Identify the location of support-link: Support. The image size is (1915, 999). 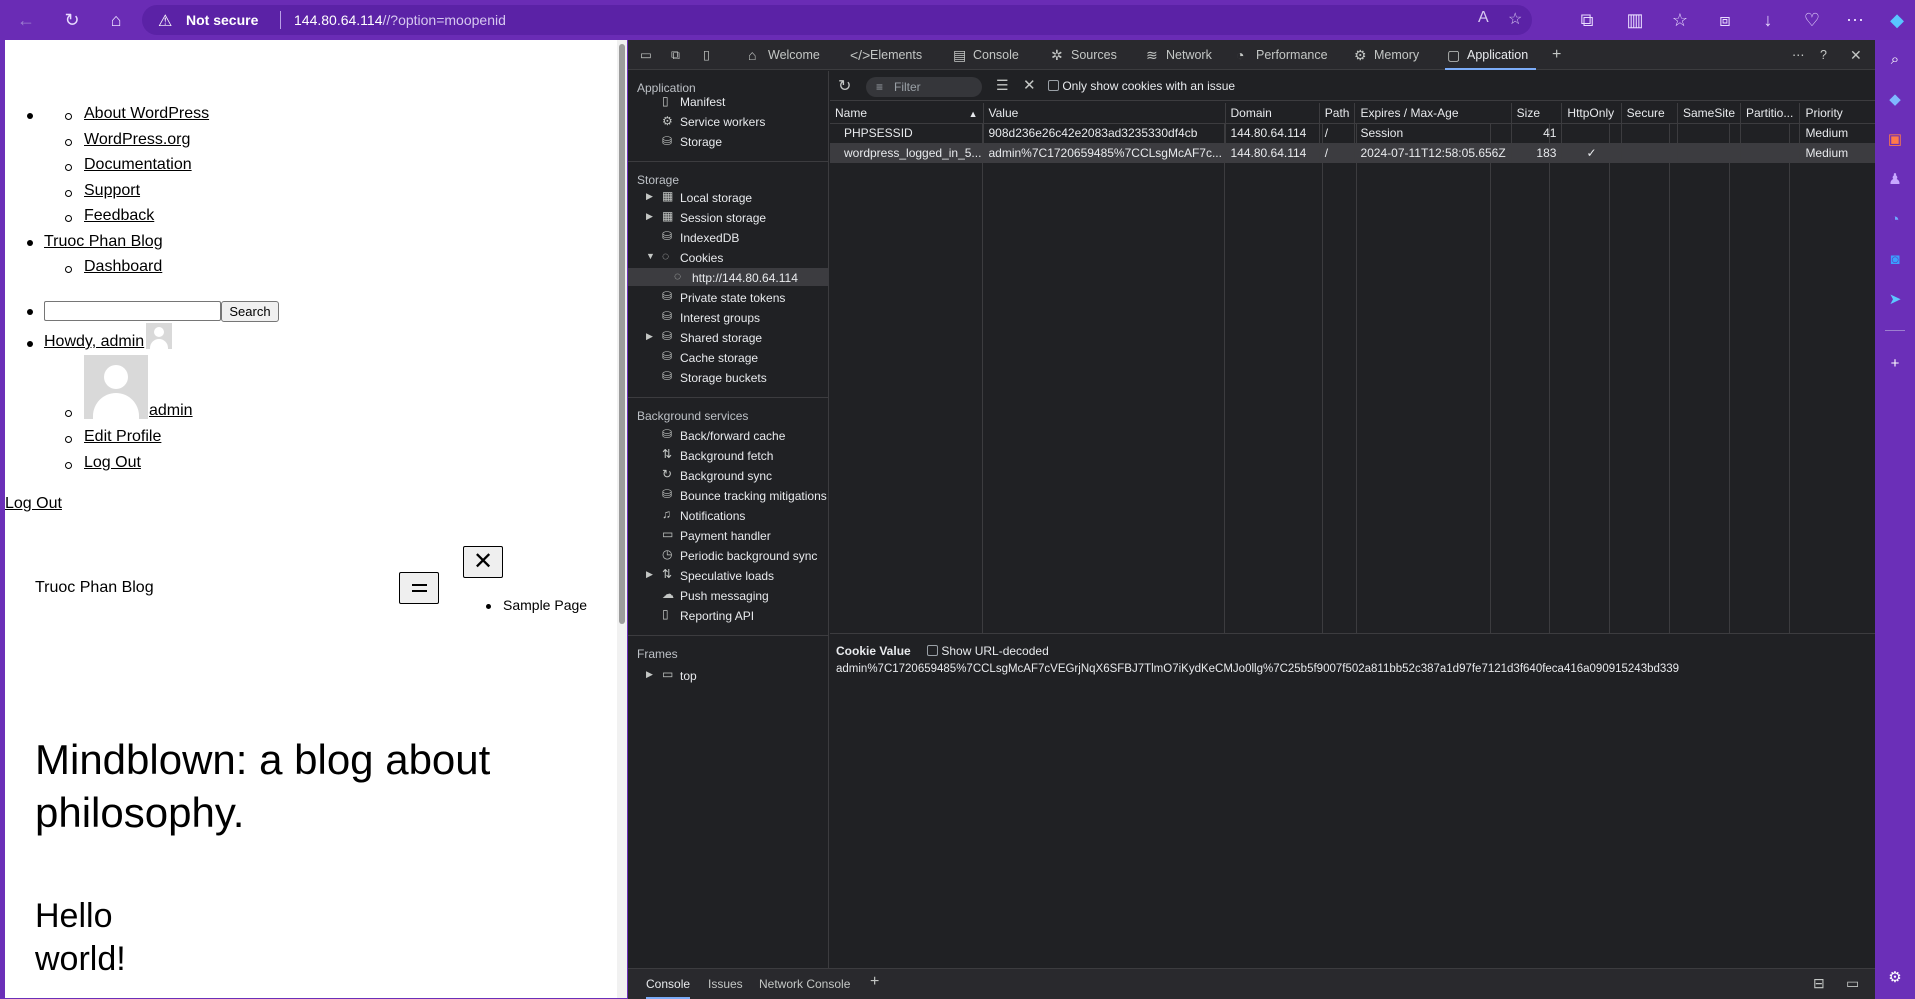
(112, 191).